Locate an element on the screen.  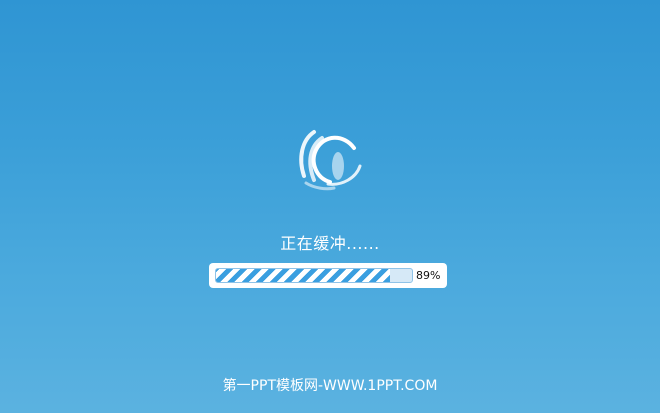
progress-bar-container: 89% is located at coordinates (328, 275).